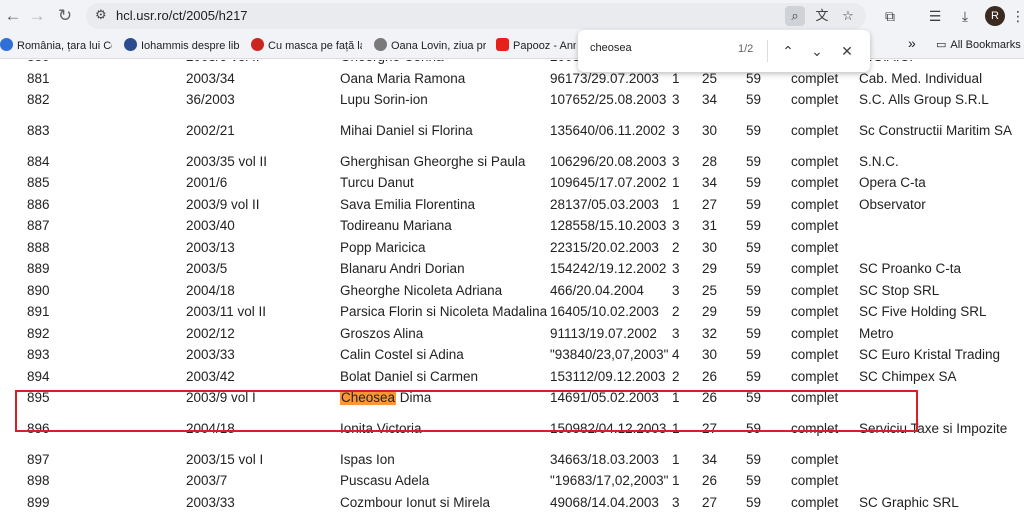 This screenshot has width=1024, height=515. Describe the element at coordinates (536, 46) in the screenshot. I see `bookmark-item: Papooz - Ann W` at that location.